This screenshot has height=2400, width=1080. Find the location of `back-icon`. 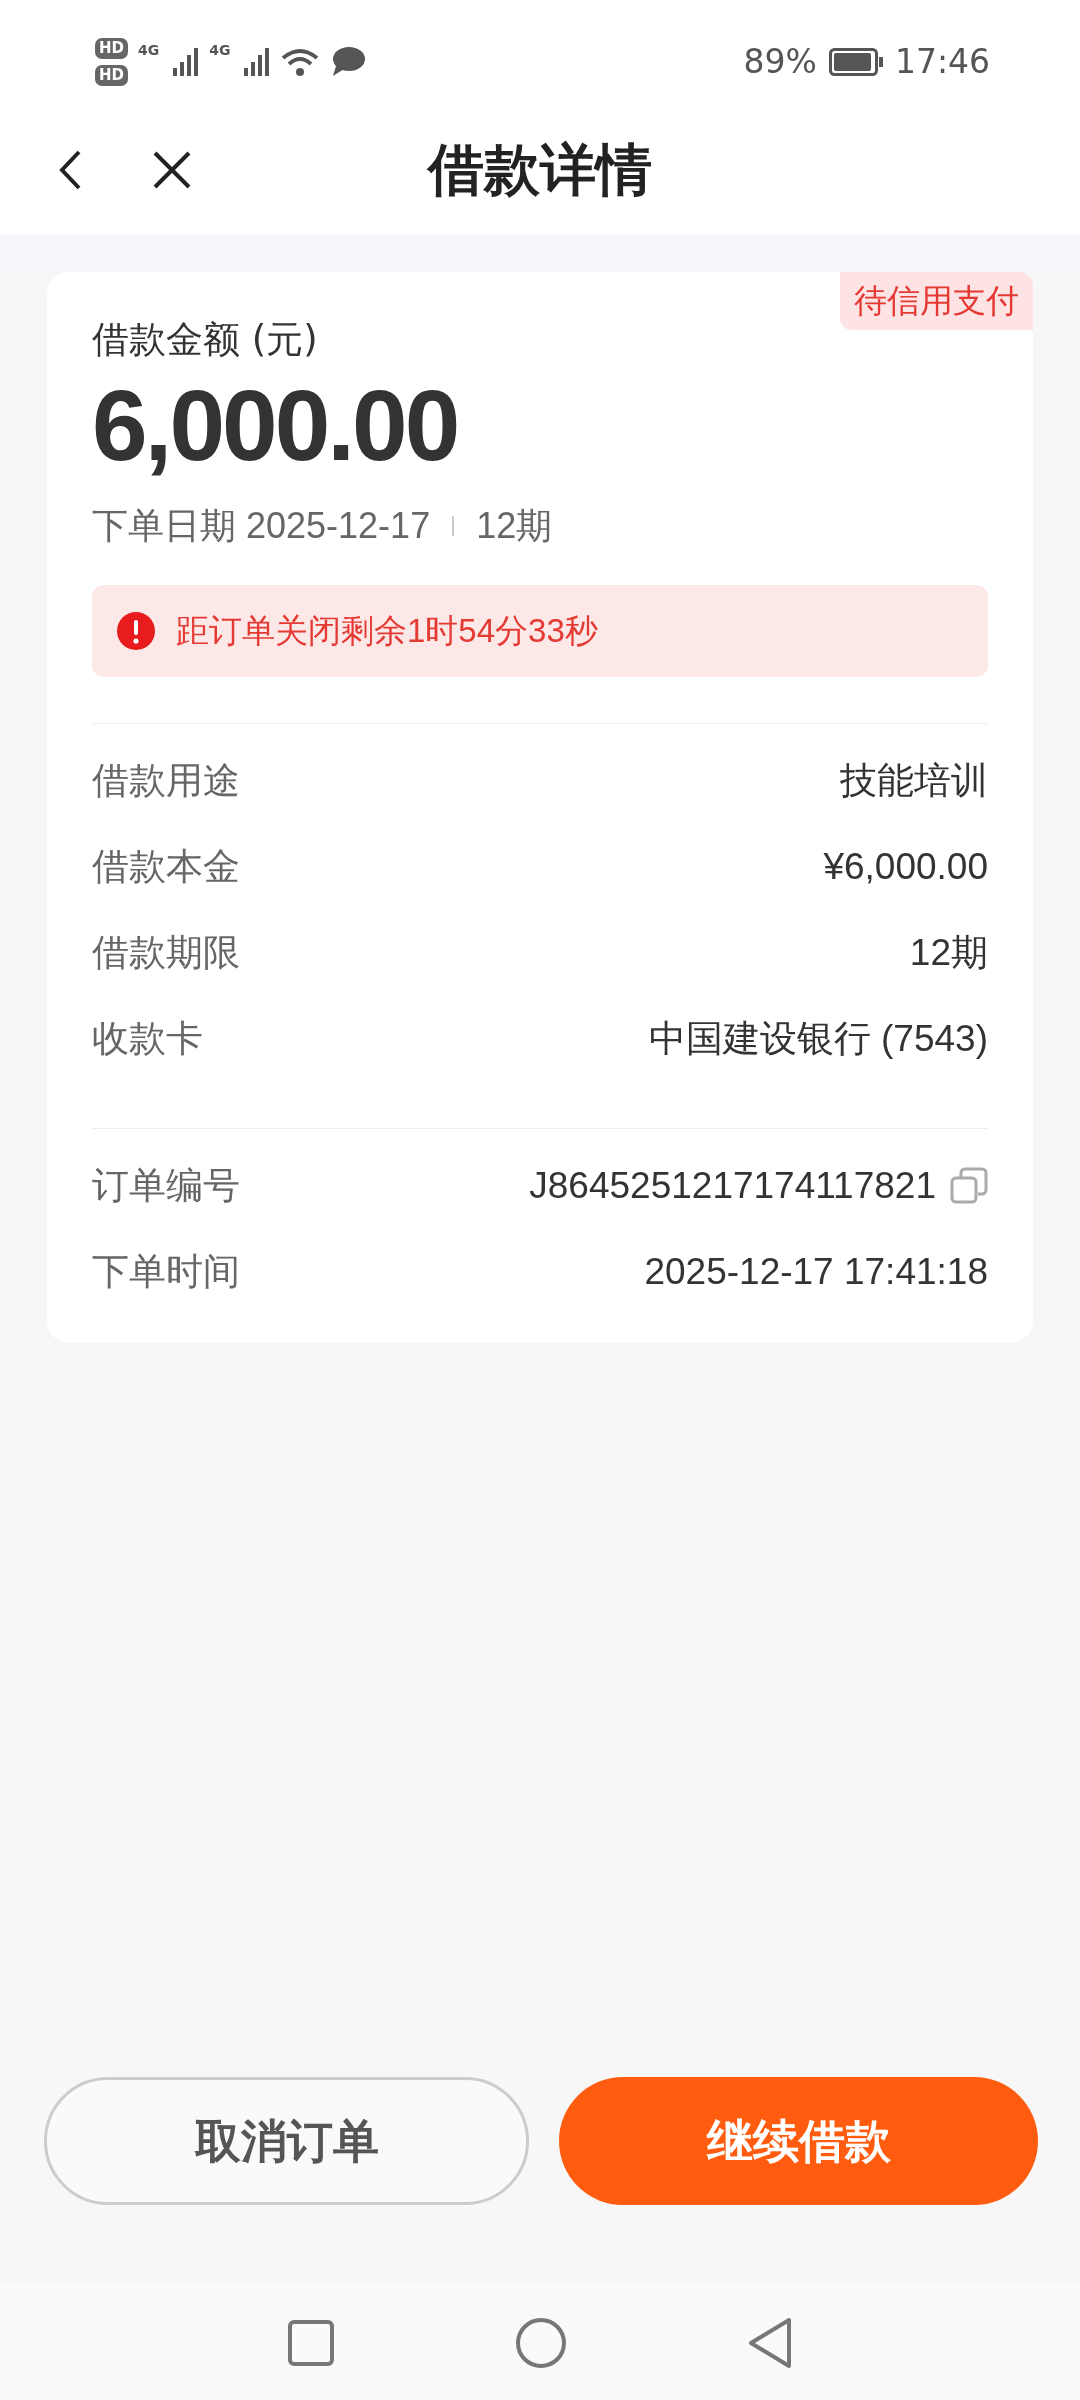

back-icon is located at coordinates (70, 170).